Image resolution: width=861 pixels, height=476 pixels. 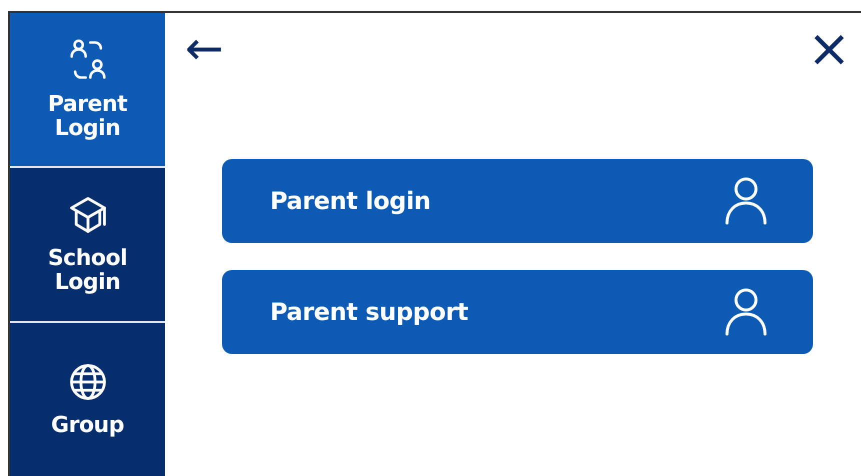 What do you see at coordinates (88, 59) in the screenshot?
I see `parents-switch-icon` at bounding box center [88, 59].